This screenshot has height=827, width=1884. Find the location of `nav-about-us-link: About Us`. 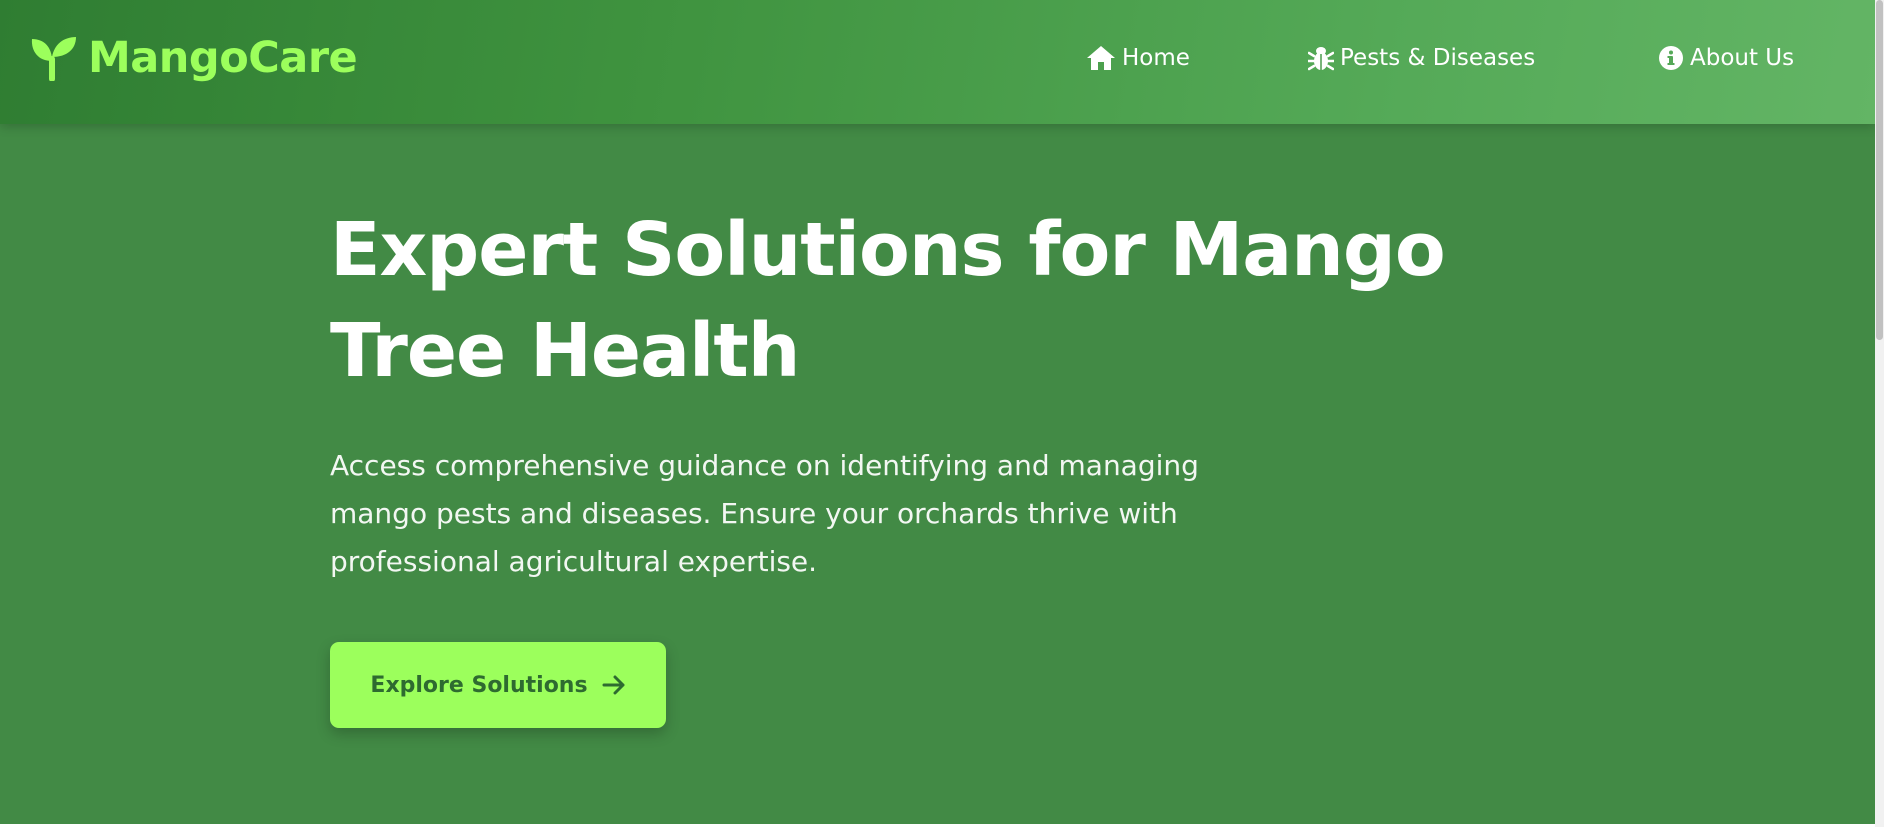

nav-about-us-link: About Us is located at coordinates (1726, 58).